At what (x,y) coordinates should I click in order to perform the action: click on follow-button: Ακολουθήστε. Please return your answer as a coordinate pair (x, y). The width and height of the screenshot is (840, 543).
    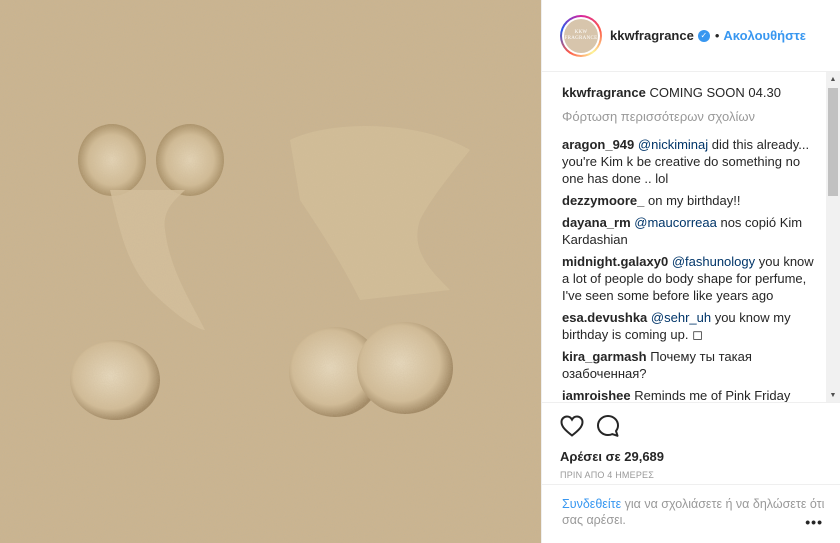
    Looking at the image, I should click on (764, 35).